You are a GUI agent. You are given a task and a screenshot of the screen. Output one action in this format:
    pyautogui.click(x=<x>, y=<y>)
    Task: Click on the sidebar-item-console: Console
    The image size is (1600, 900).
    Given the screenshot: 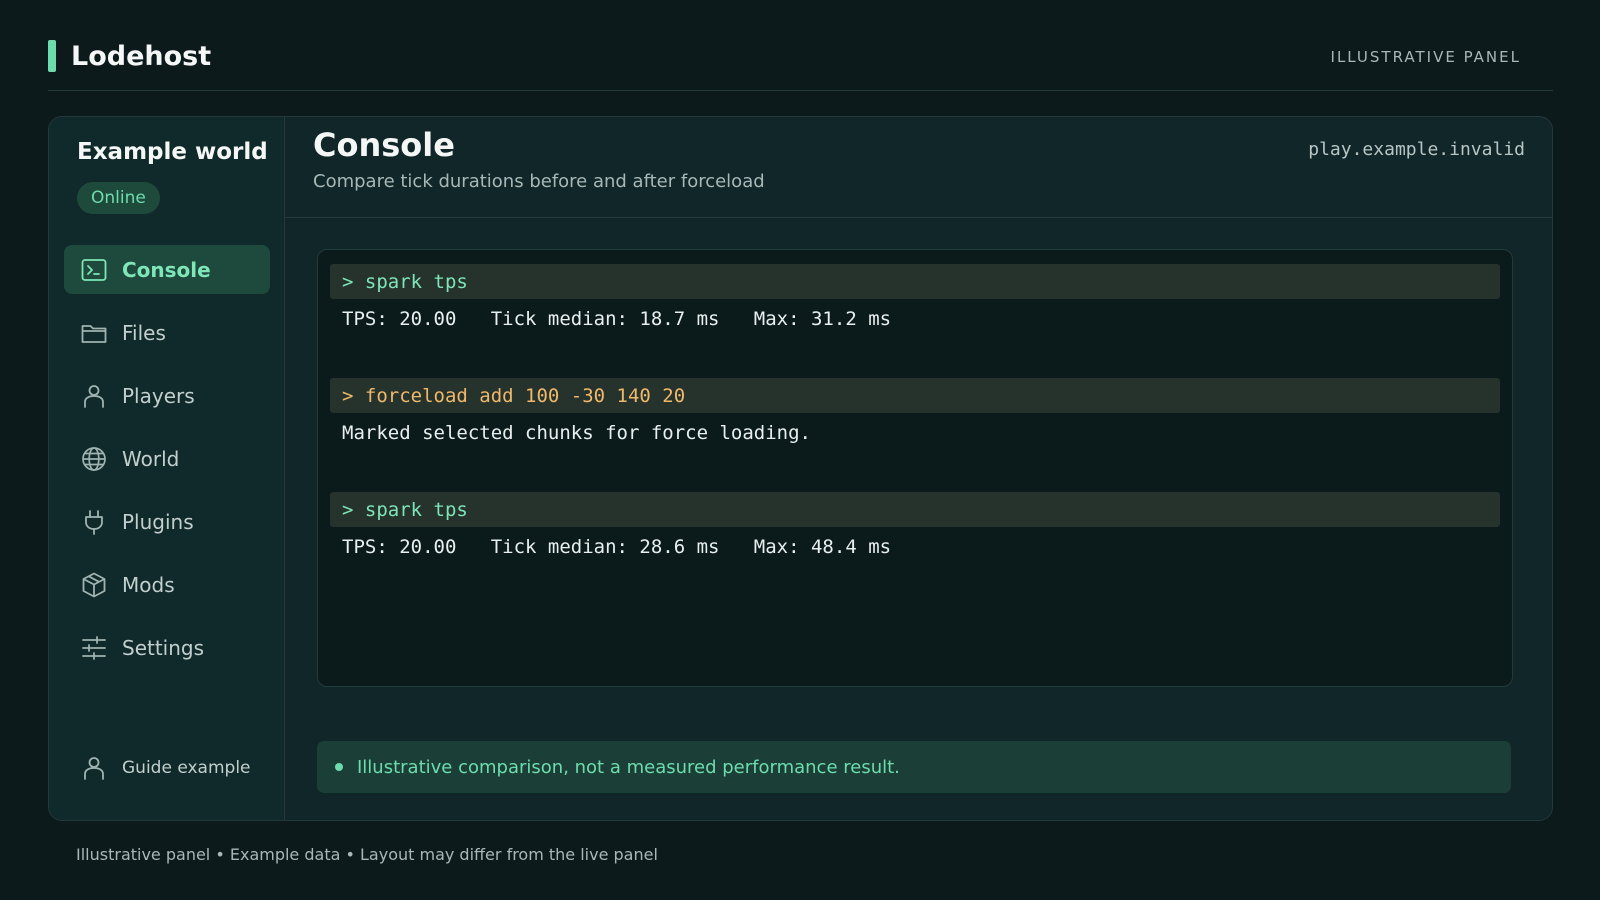 What is the action you would take?
    pyautogui.click(x=167, y=269)
    